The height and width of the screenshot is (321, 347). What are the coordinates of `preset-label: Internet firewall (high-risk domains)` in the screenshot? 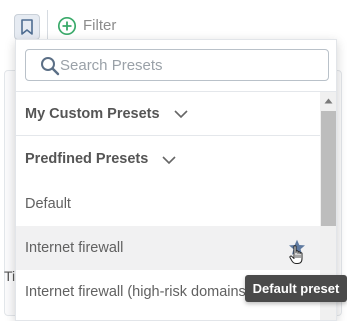 It's located at (138, 292).